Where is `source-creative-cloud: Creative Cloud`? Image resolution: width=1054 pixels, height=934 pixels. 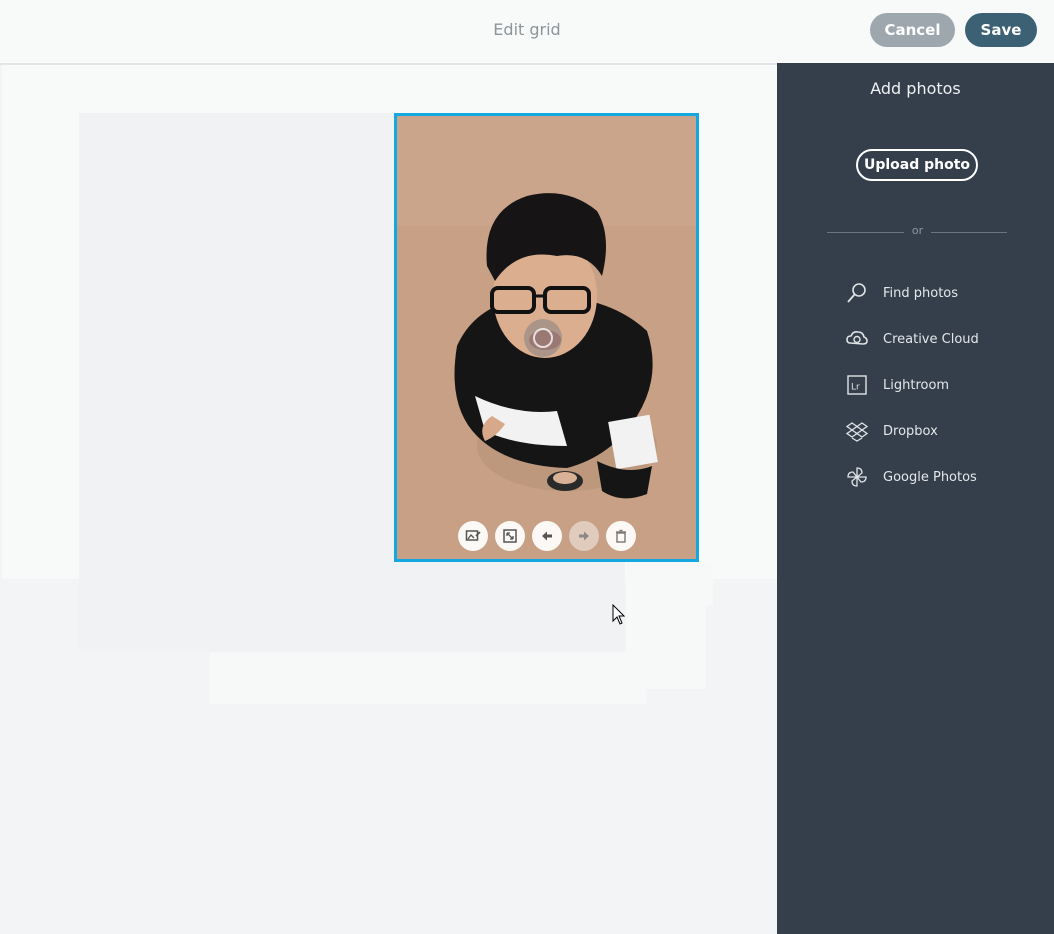
source-creative-cloud: Creative Cloud is located at coordinates (912, 339).